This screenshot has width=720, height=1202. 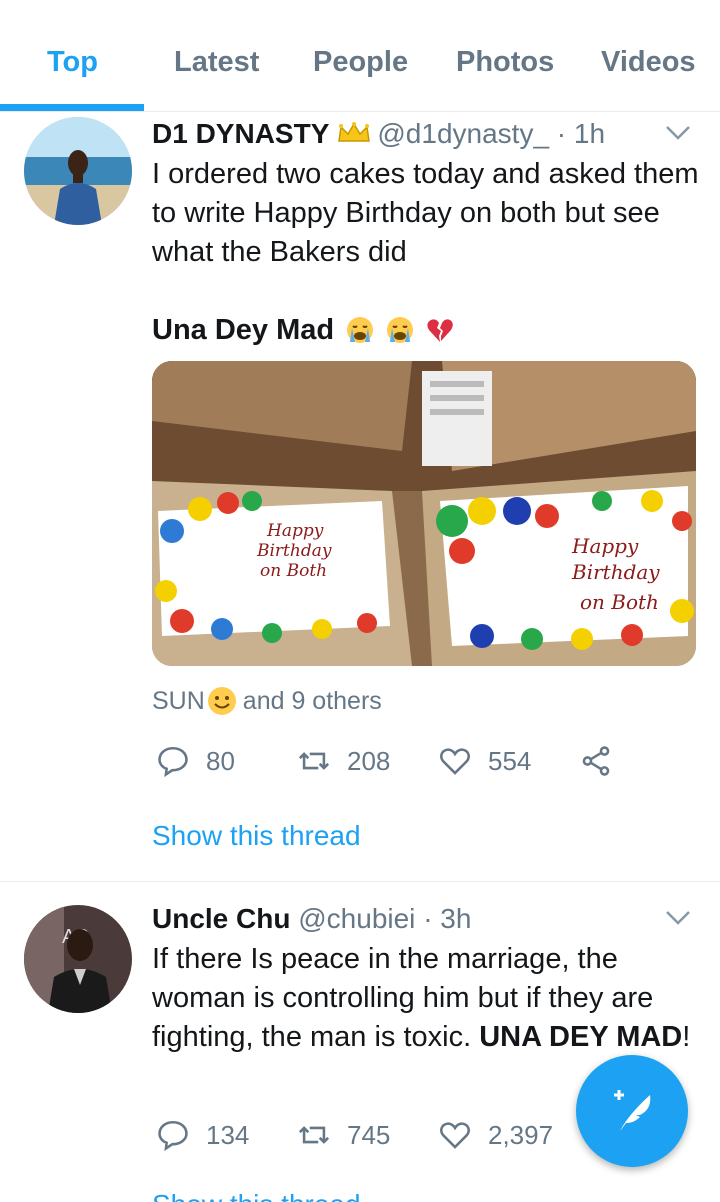 What do you see at coordinates (354, 136) in the screenshot?
I see `crown-icon` at bounding box center [354, 136].